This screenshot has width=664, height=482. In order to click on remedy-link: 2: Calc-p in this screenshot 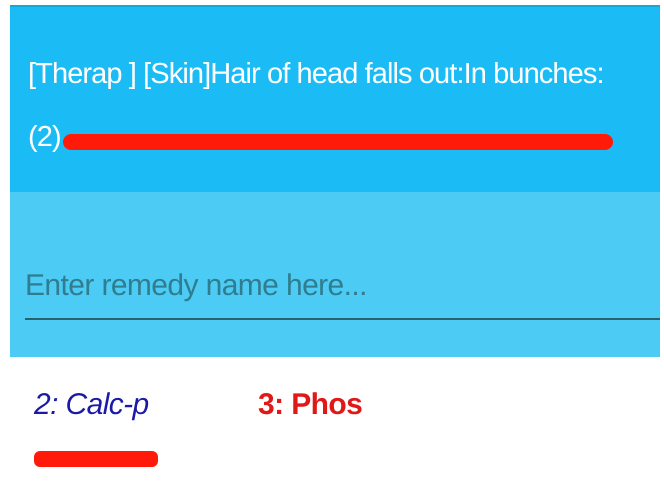, I will do `click(91, 405)`.